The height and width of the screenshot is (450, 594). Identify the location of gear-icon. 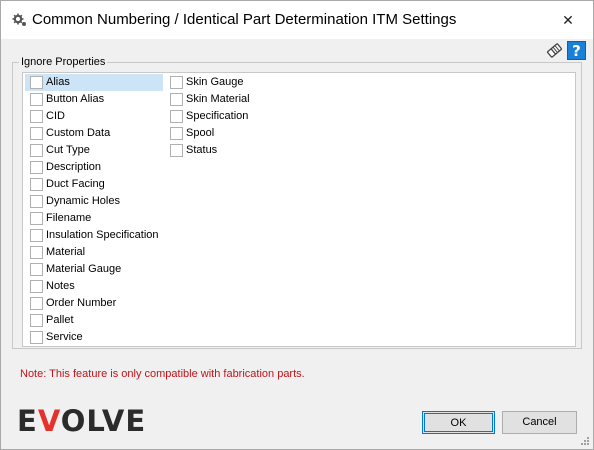
(19, 19).